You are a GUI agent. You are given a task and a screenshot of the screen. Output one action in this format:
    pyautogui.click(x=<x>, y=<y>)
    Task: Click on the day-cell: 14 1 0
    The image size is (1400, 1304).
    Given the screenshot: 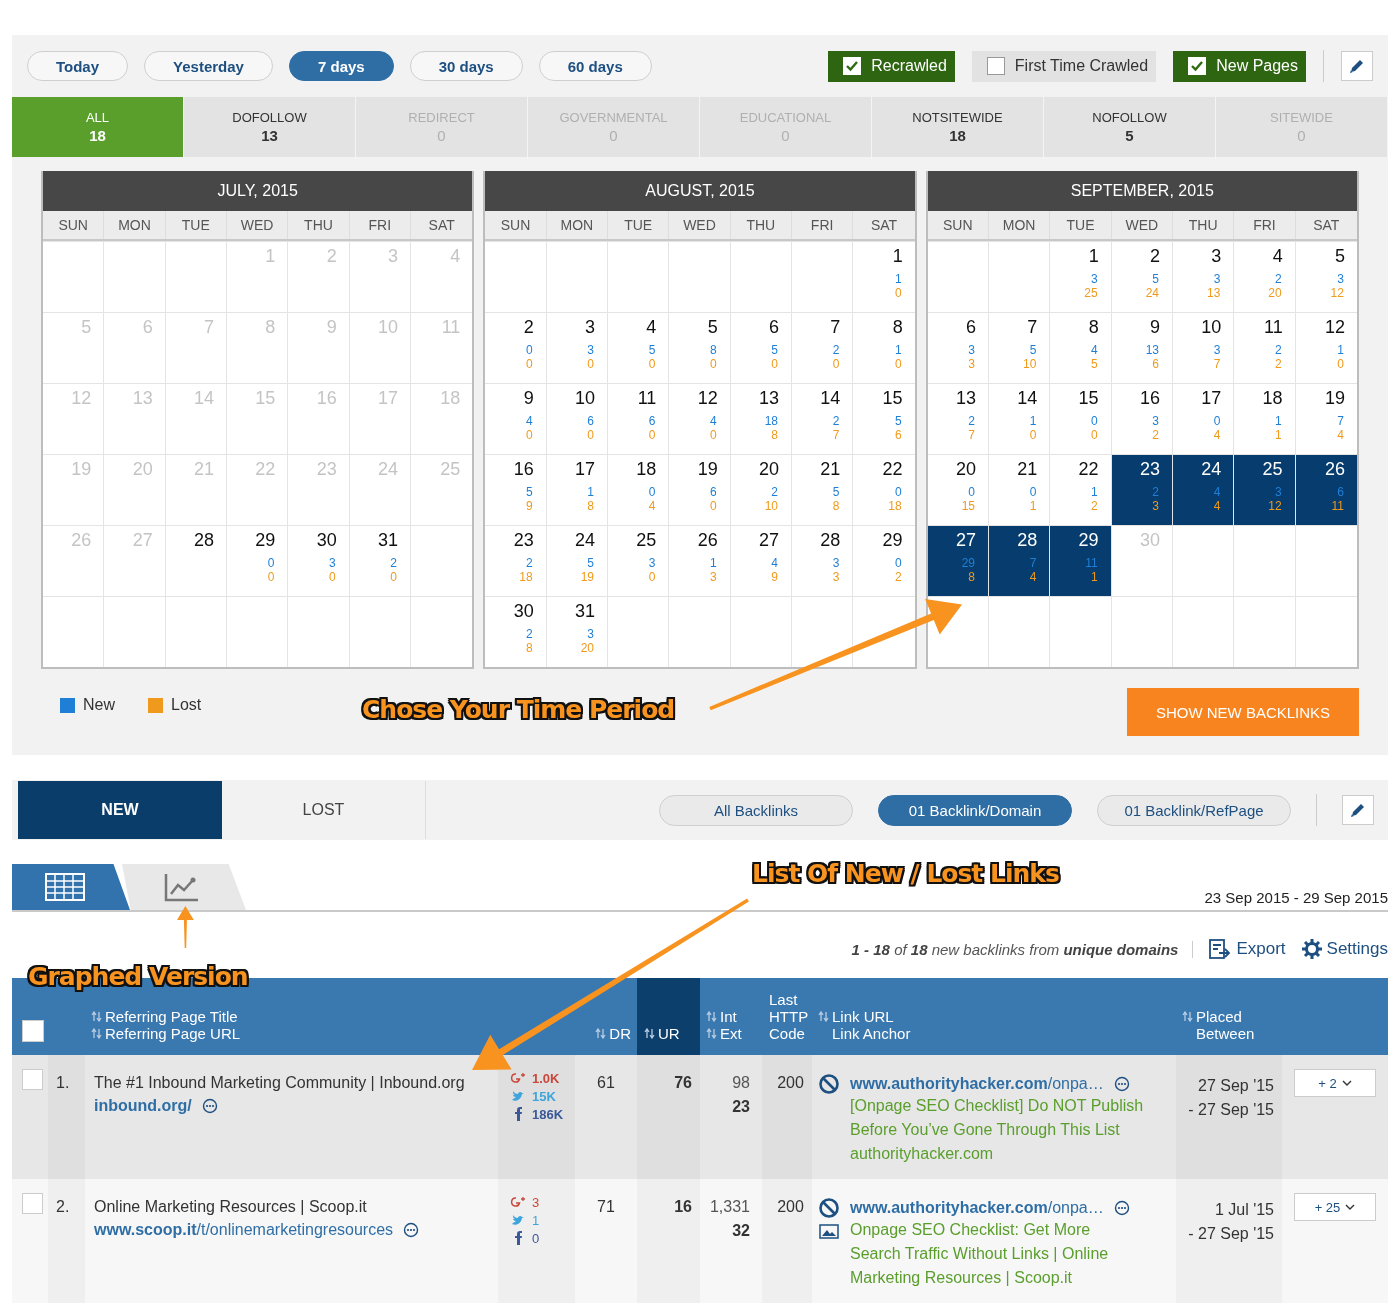 What is the action you would take?
    pyautogui.click(x=1020, y=419)
    